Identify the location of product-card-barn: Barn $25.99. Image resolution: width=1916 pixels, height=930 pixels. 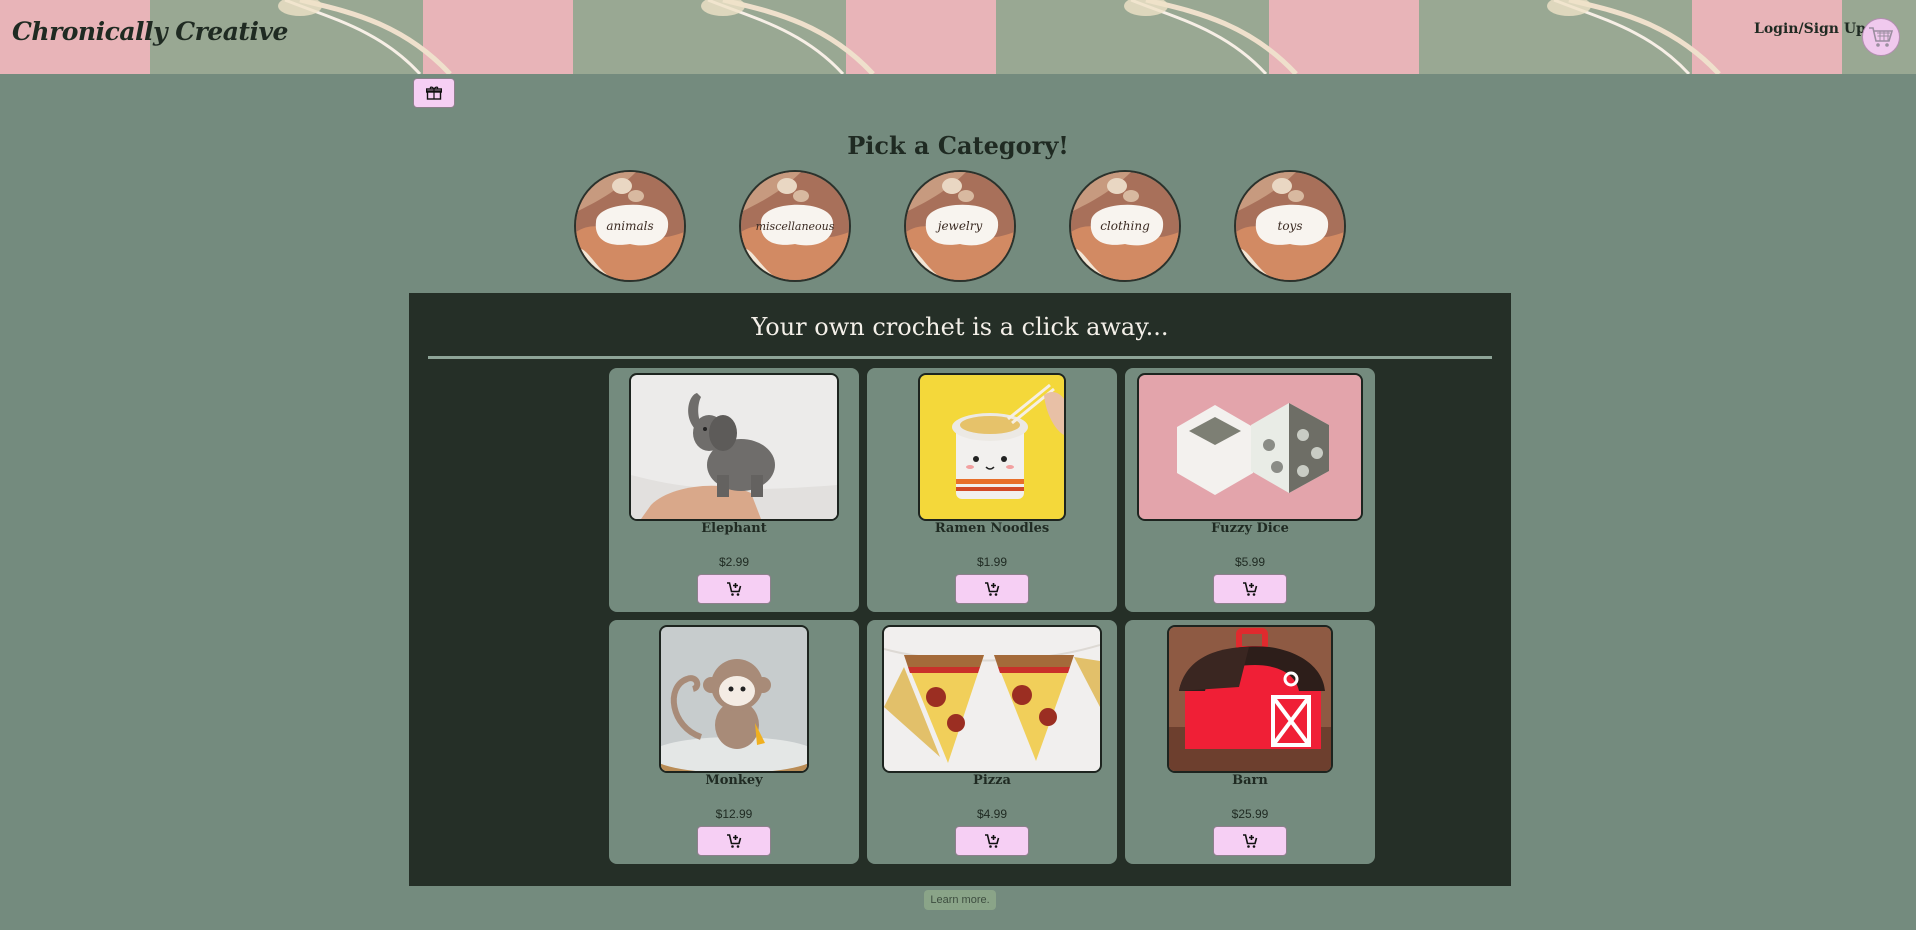
(1250, 742).